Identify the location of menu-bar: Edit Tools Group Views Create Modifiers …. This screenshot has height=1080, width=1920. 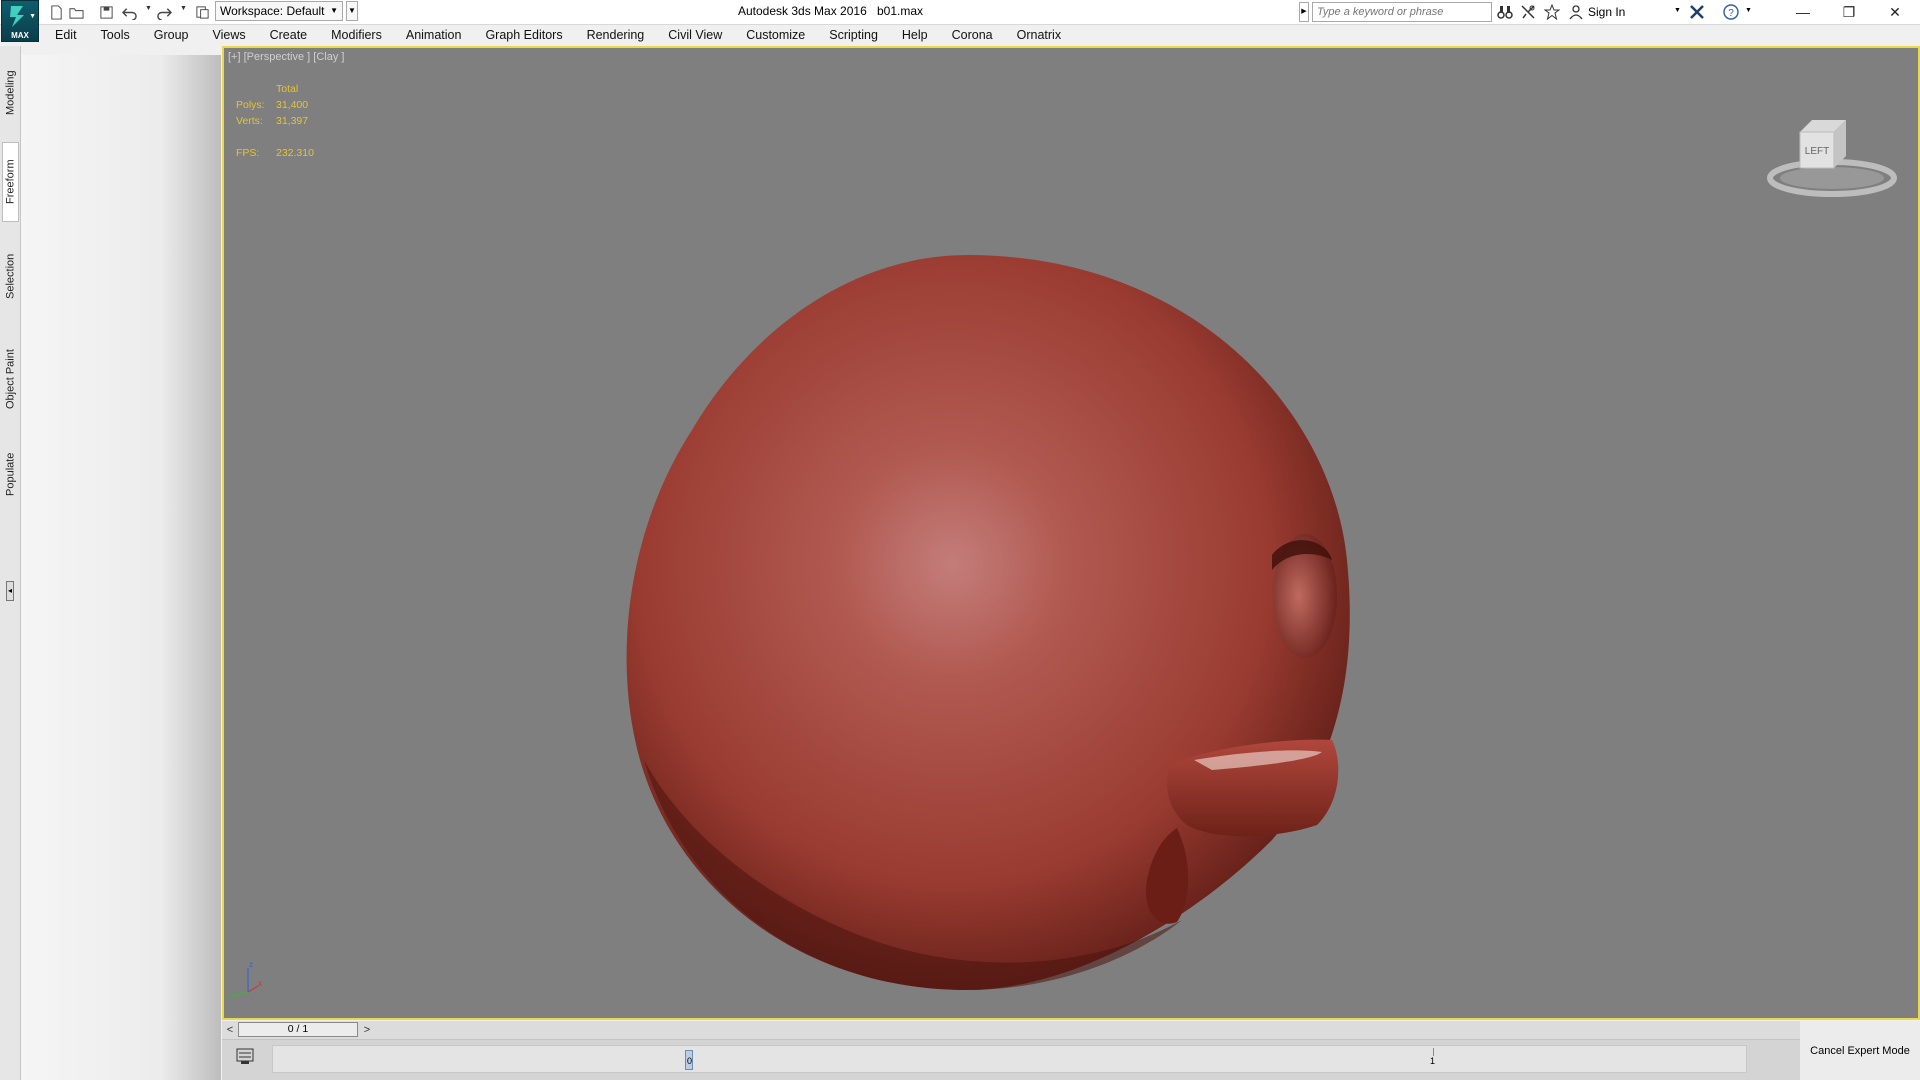
(557, 35).